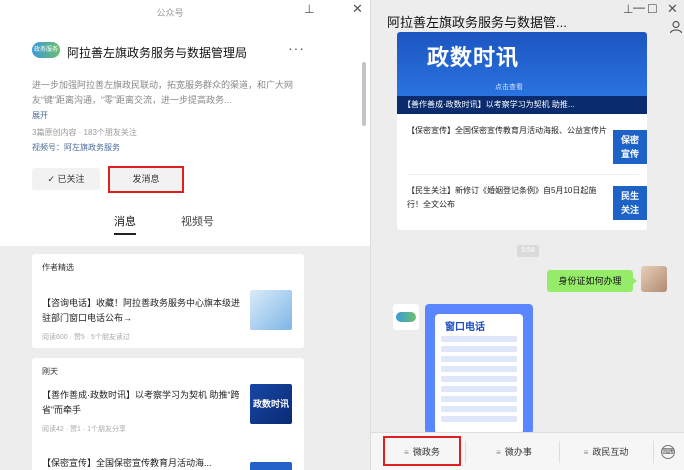 This screenshot has width=684, height=470. What do you see at coordinates (639, 7) in the screenshot?
I see `minimize-icon: —` at bounding box center [639, 7].